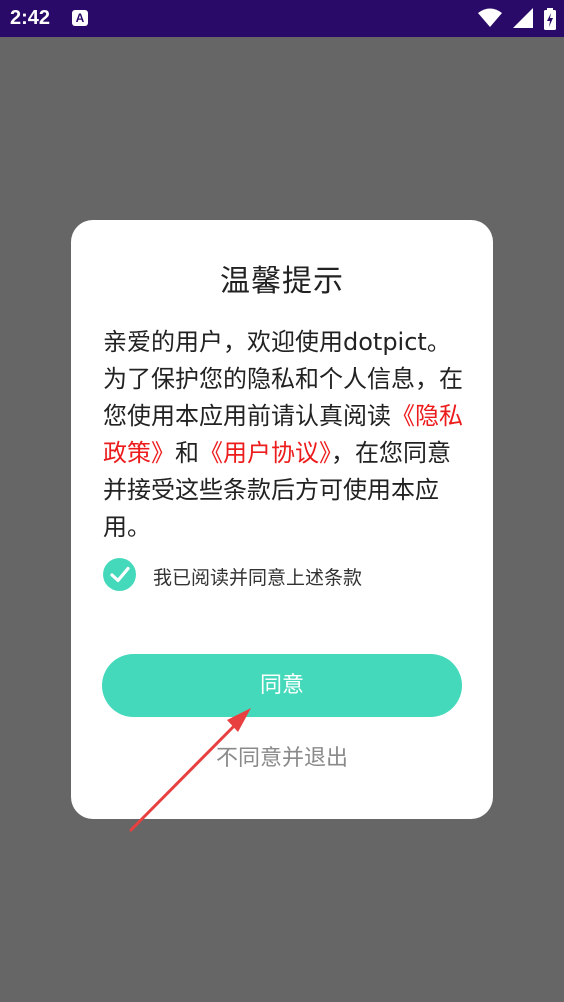 This screenshot has width=564, height=1002. Describe the element at coordinates (282, 18) in the screenshot. I see `status-bar: 2:42 A` at that location.